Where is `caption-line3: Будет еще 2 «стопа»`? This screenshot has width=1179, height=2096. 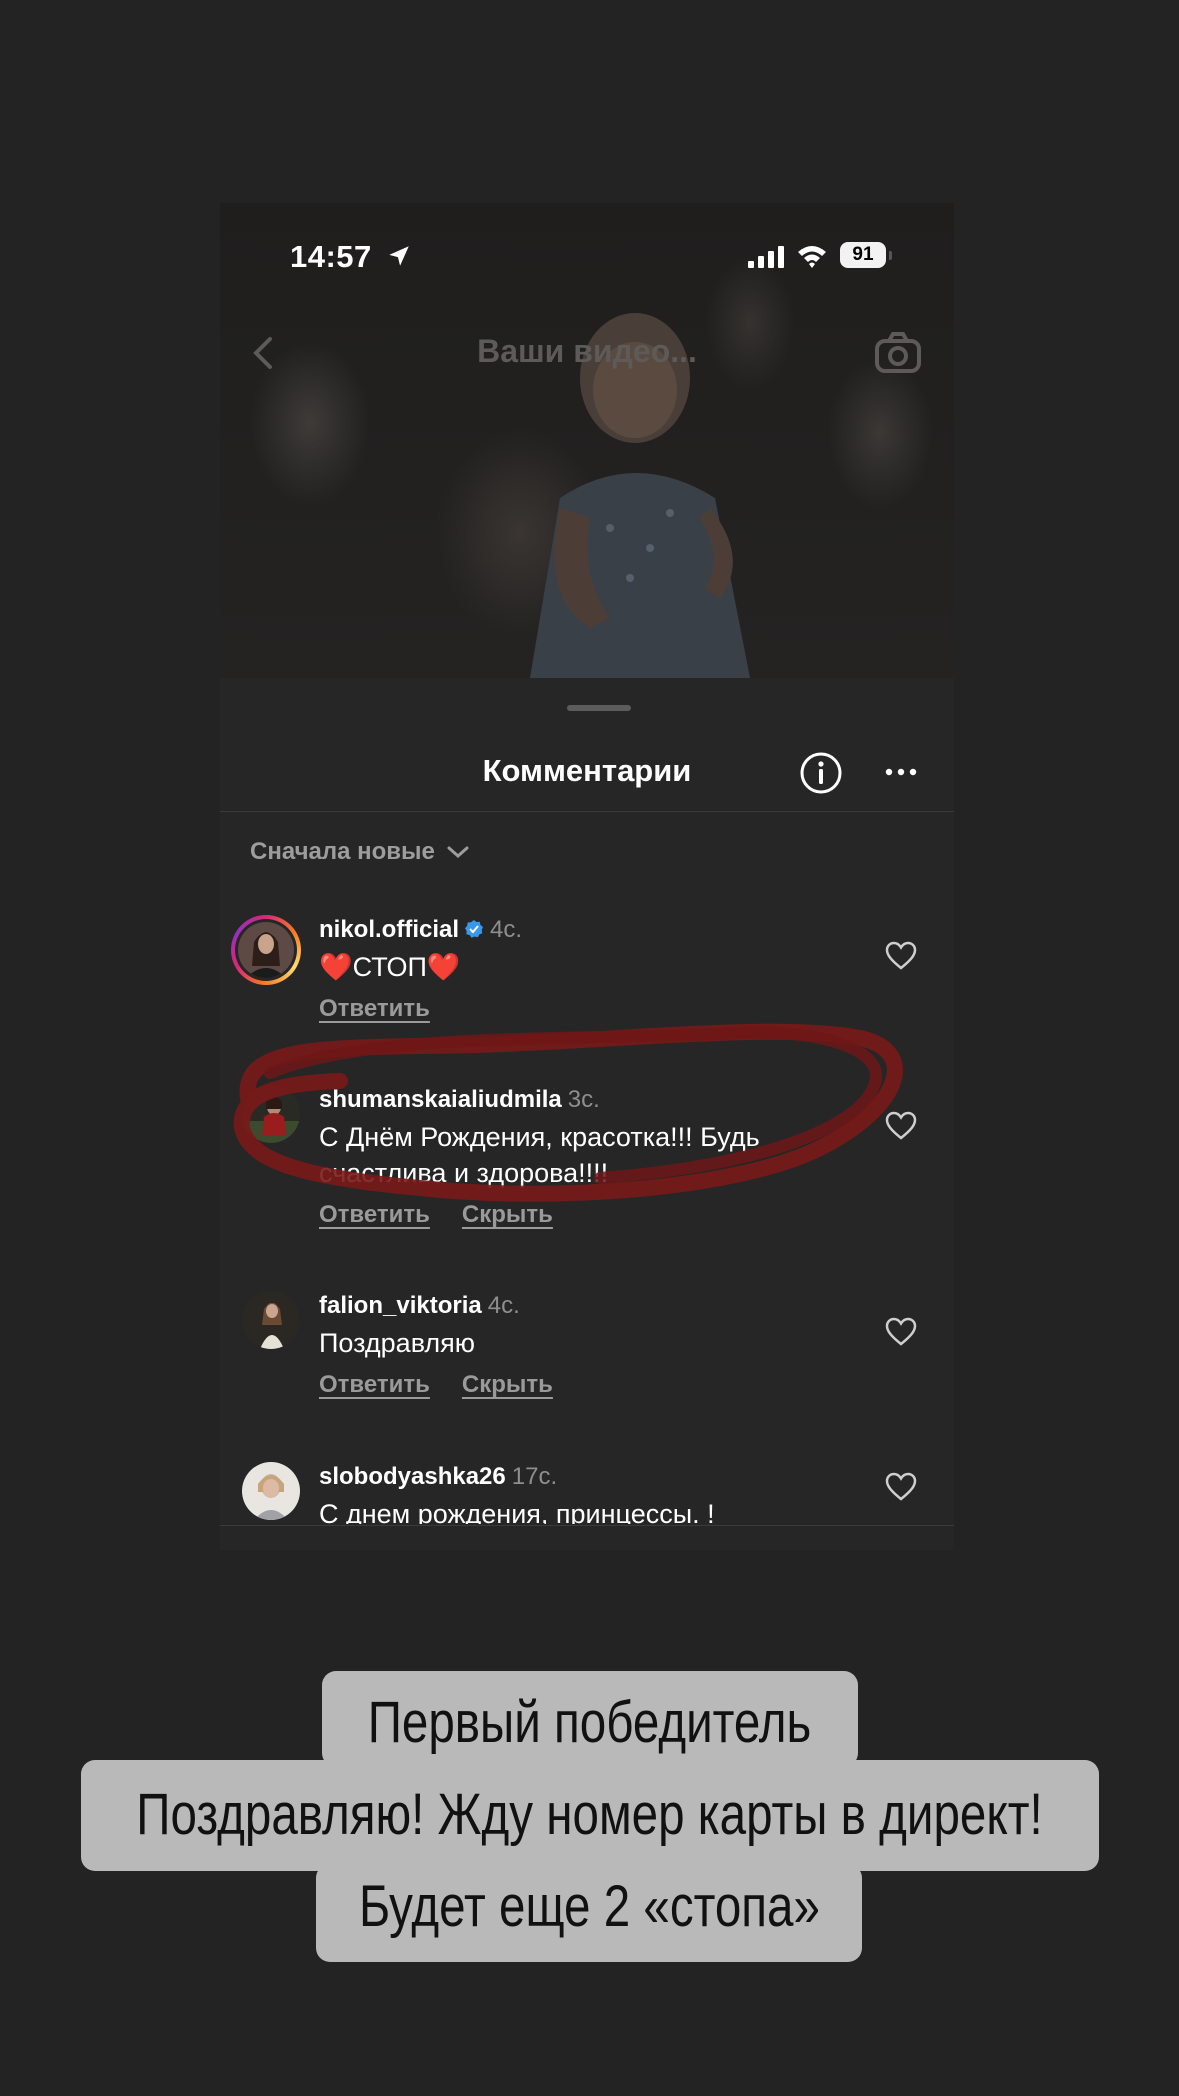 caption-line3: Будет еще 2 «стопа» is located at coordinates (589, 1906).